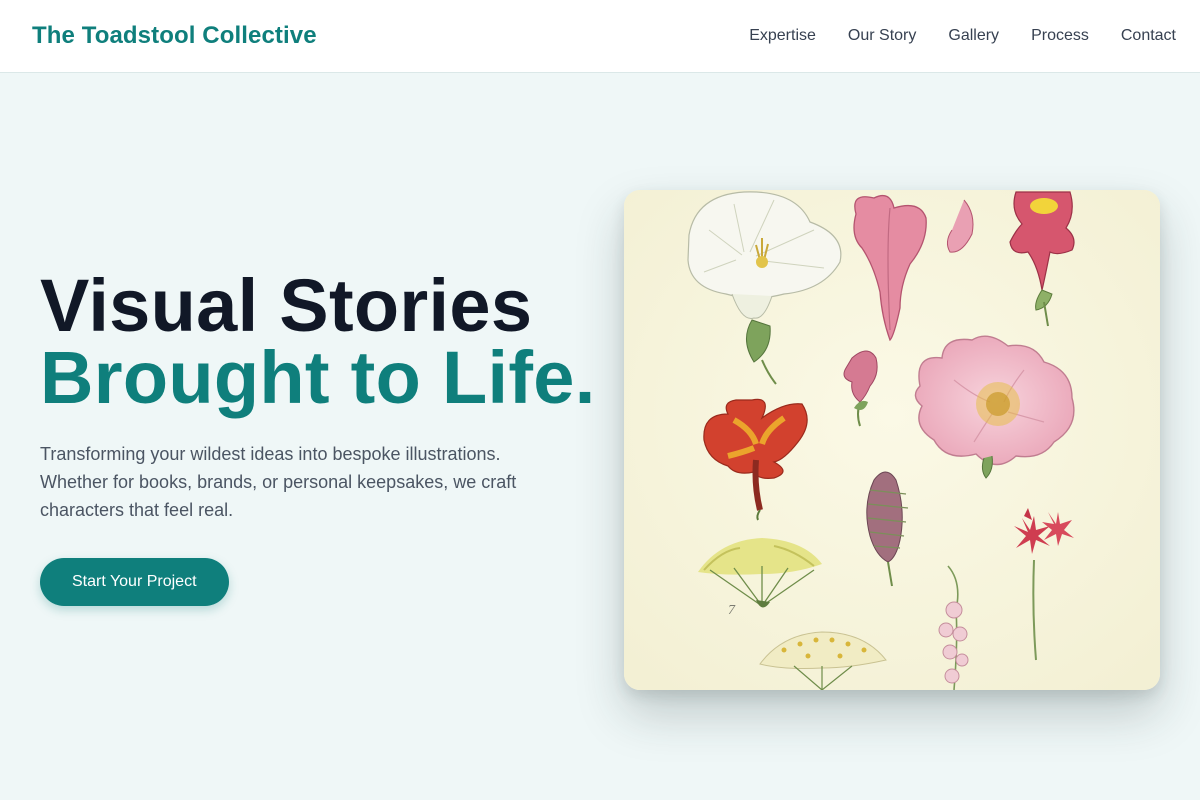 Image resolution: width=1200 pixels, height=800 pixels. Describe the element at coordinates (1060, 36) in the screenshot. I see `nav-link-process: Process` at that location.